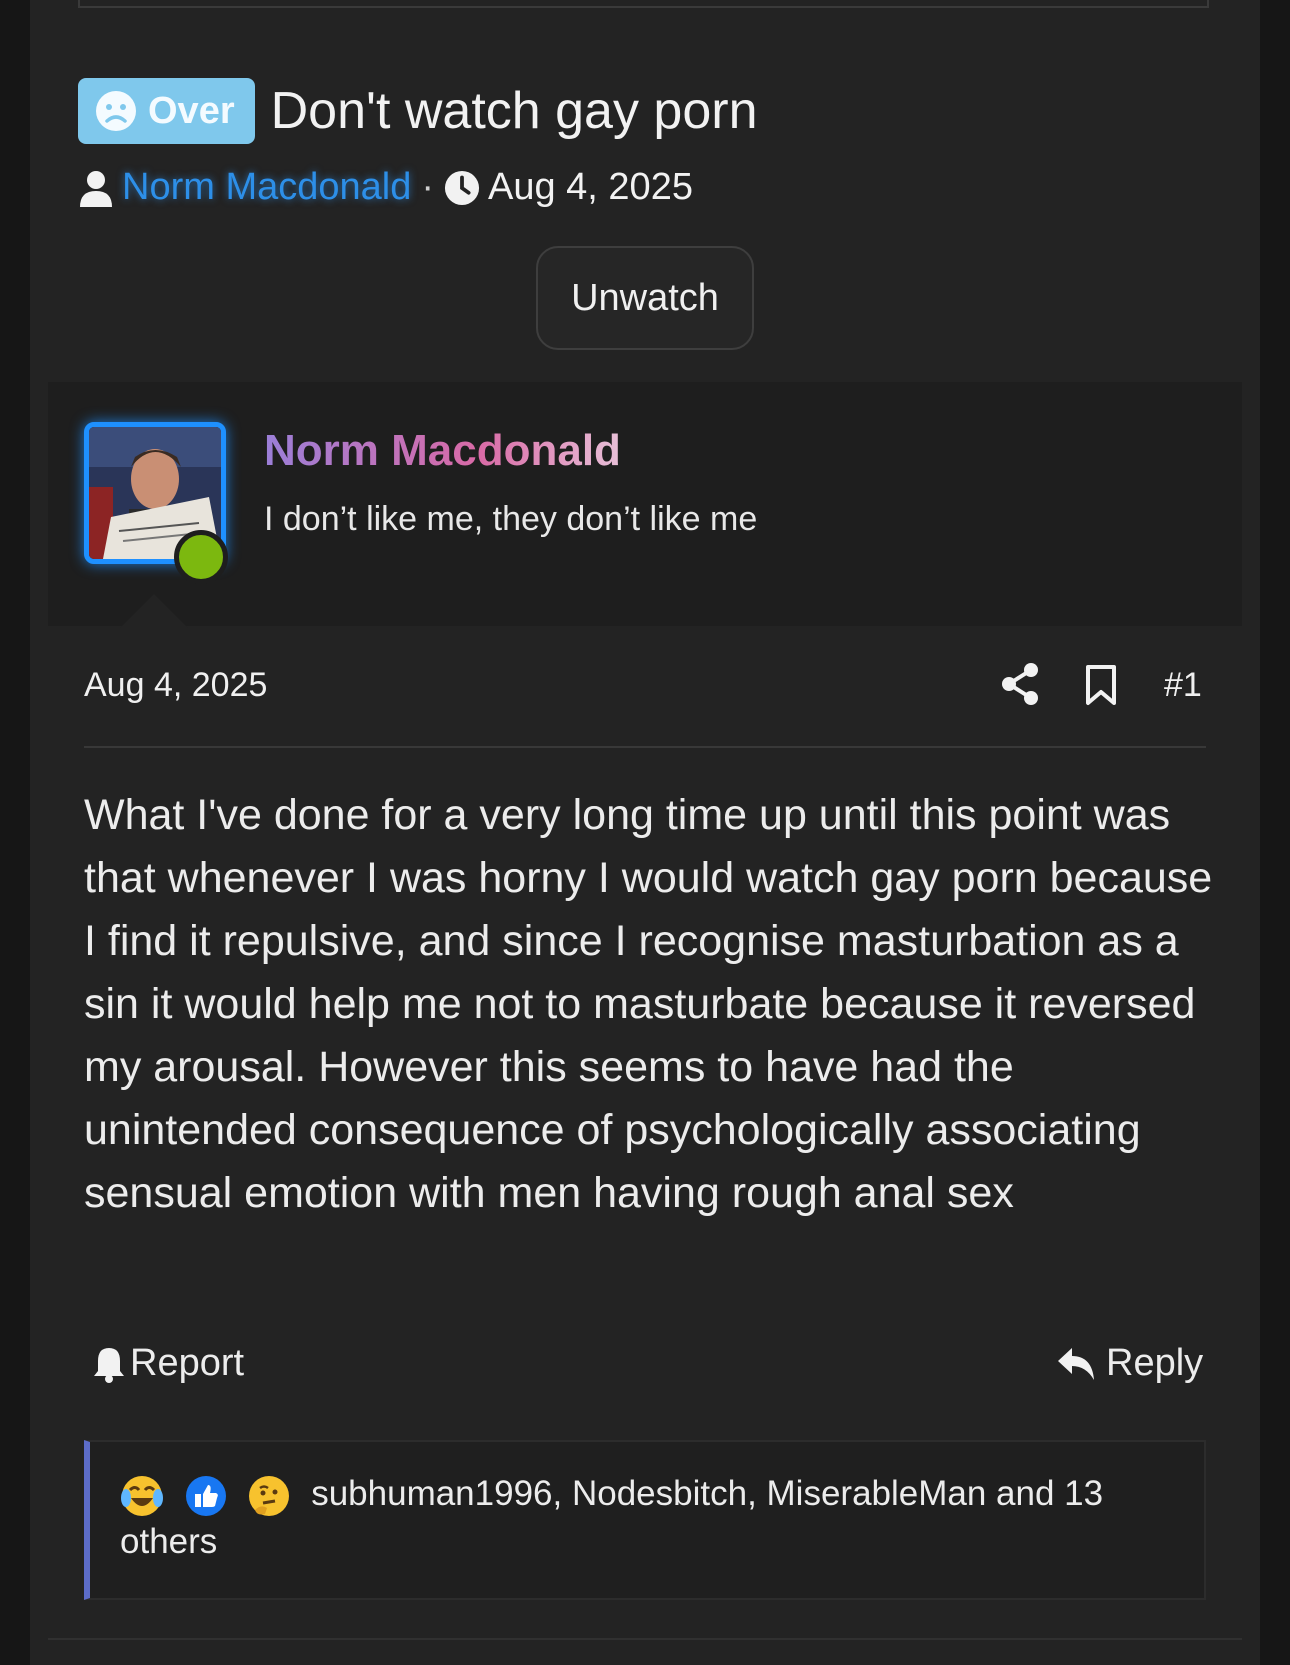 This screenshot has width=1290, height=1665. What do you see at coordinates (116, 111) in the screenshot?
I see `sad-face-icon` at bounding box center [116, 111].